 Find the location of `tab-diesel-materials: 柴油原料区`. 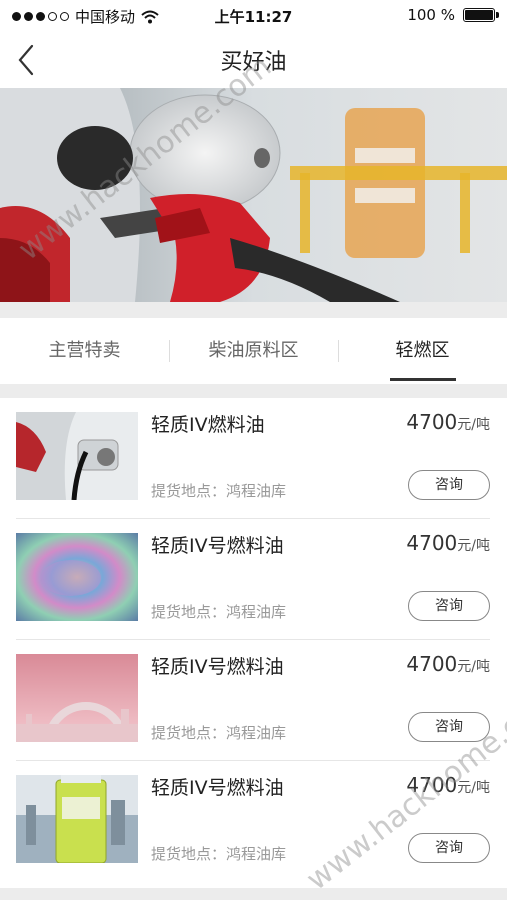

tab-diesel-materials: 柴油原料区 is located at coordinates (253, 351).